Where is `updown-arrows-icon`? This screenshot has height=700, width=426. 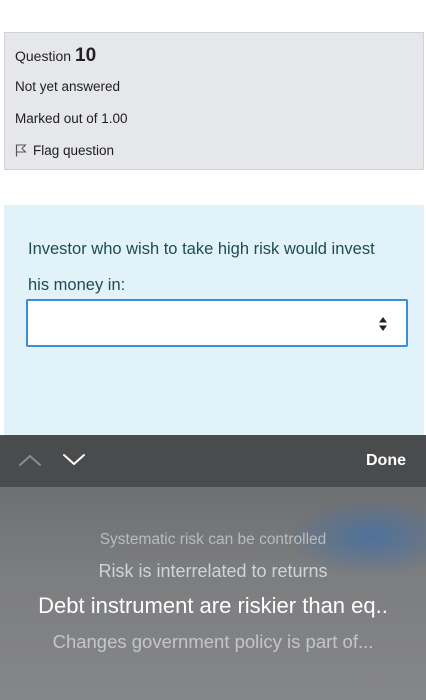
updown-arrows-icon is located at coordinates (383, 324).